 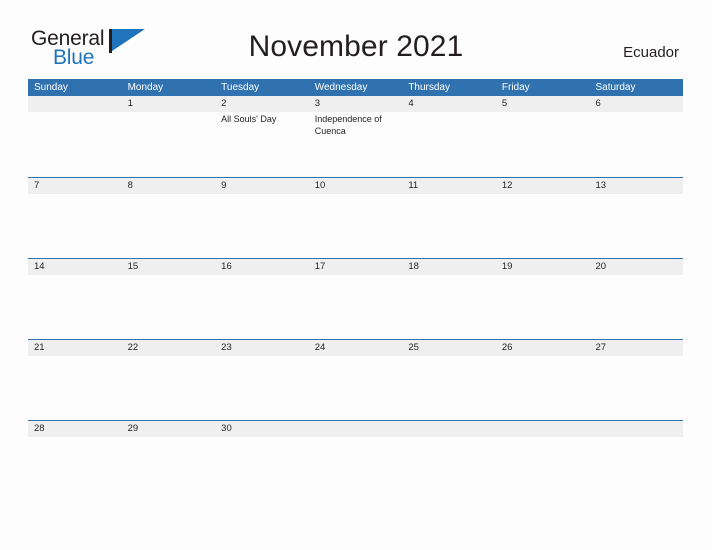 What do you see at coordinates (39, 347) in the screenshot?
I see `day-number: 21` at bounding box center [39, 347].